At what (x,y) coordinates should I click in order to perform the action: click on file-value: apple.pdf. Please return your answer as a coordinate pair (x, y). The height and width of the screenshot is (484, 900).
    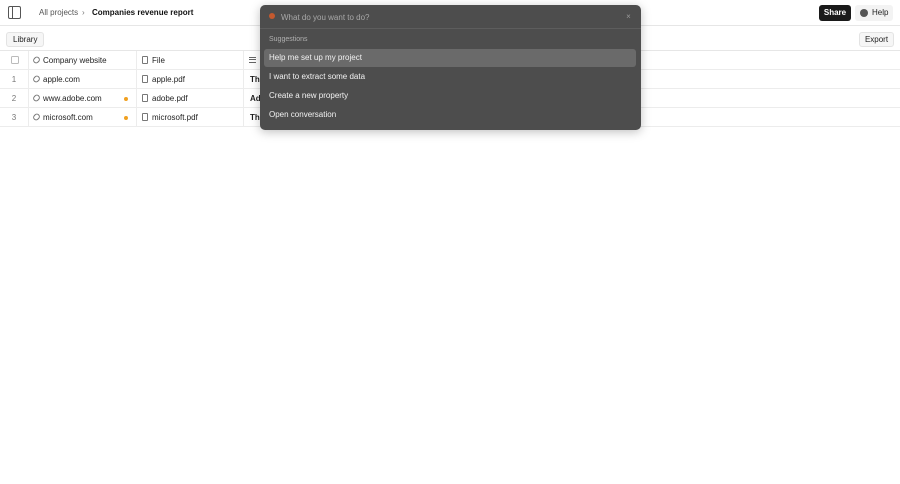
    Looking at the image, I should click on (168, 79).